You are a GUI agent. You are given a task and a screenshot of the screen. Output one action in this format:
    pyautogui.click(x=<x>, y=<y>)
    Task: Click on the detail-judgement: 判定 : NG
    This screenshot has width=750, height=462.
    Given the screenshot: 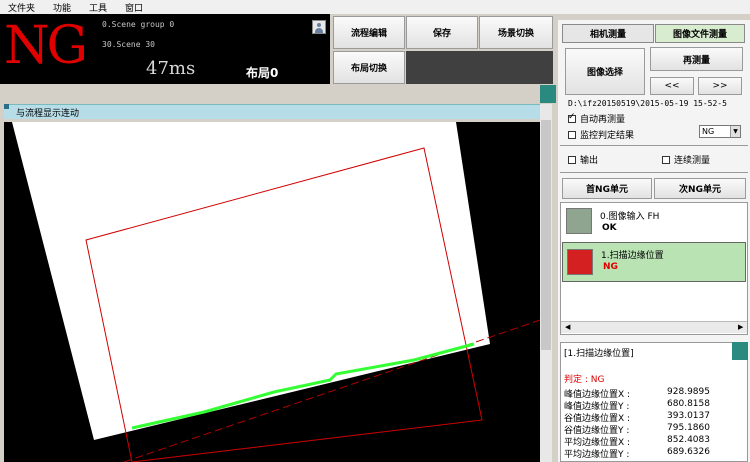 What is the action you would take?
    pyautogui.click(x=584, y=380)
    